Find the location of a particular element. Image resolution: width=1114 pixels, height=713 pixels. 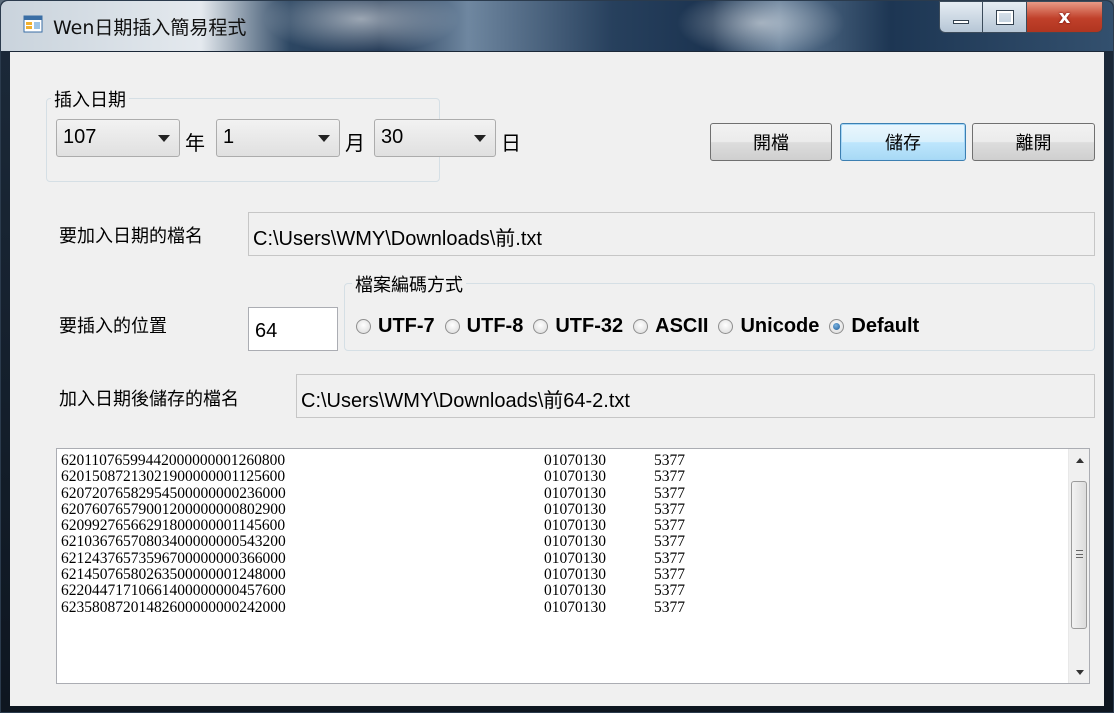

title-bar: Wen日期插入簡易程式 x is located at coordinates (557, 26).